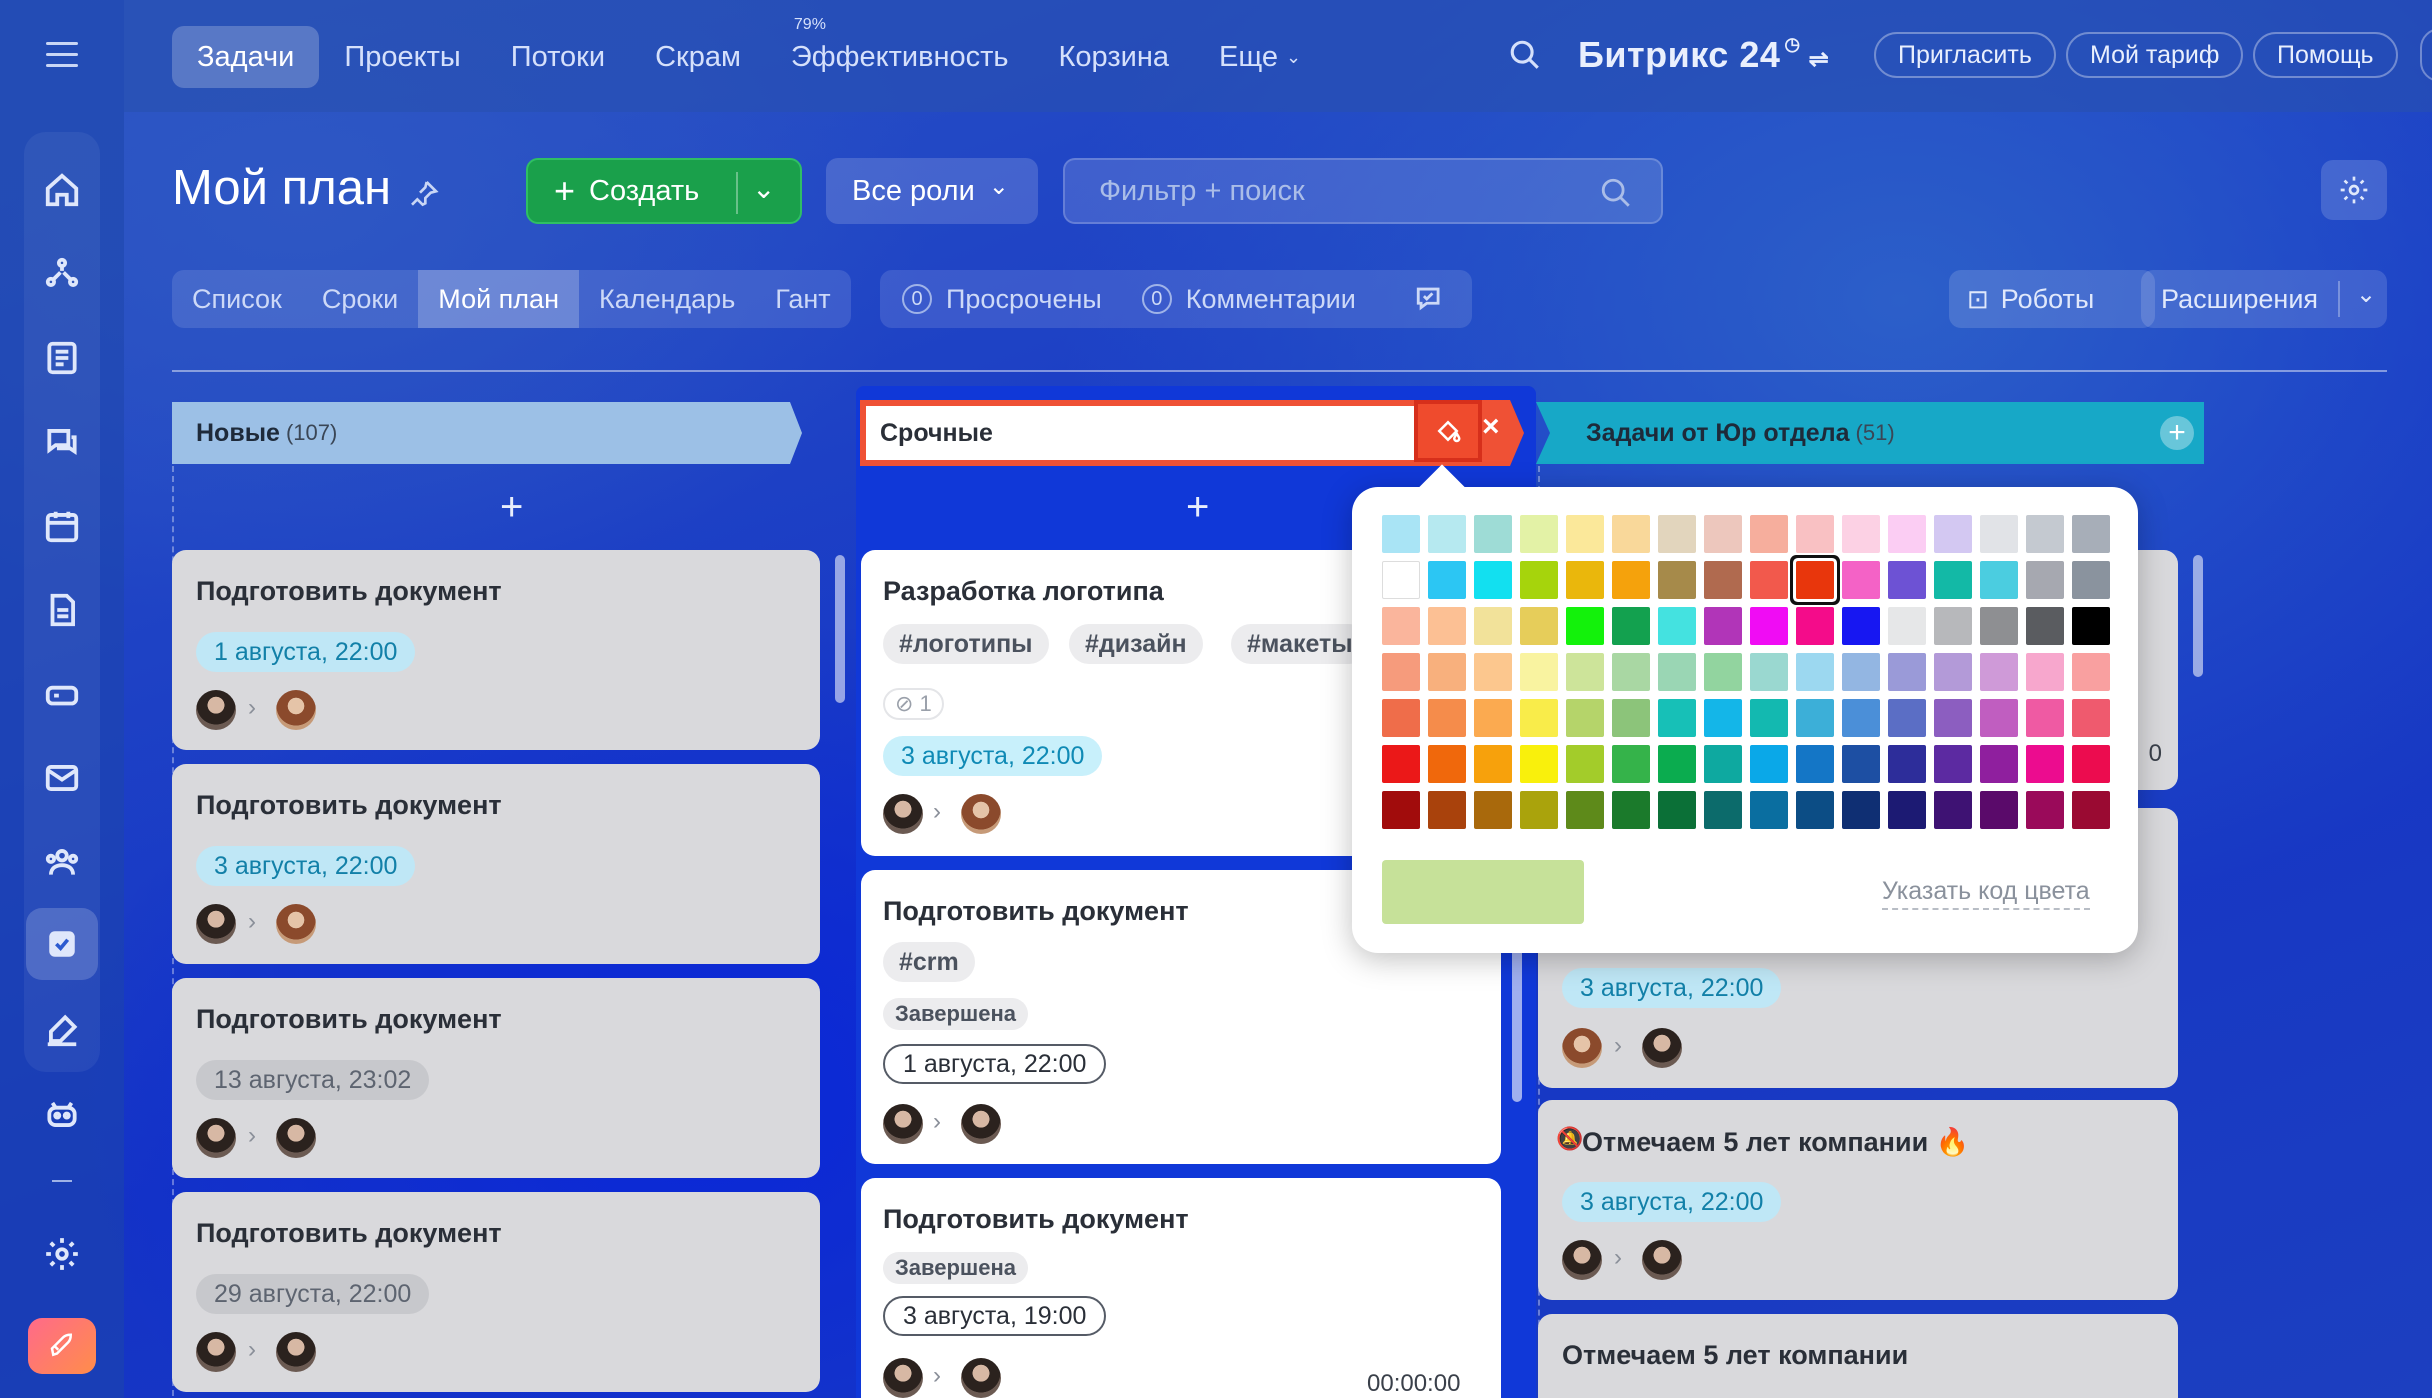 The image size is (2432, 1398). What do you see at coordinates (913, 704) in the screenshot?
I see `attachments-badge: ⊘ 1` at bounding box center [913, 704].